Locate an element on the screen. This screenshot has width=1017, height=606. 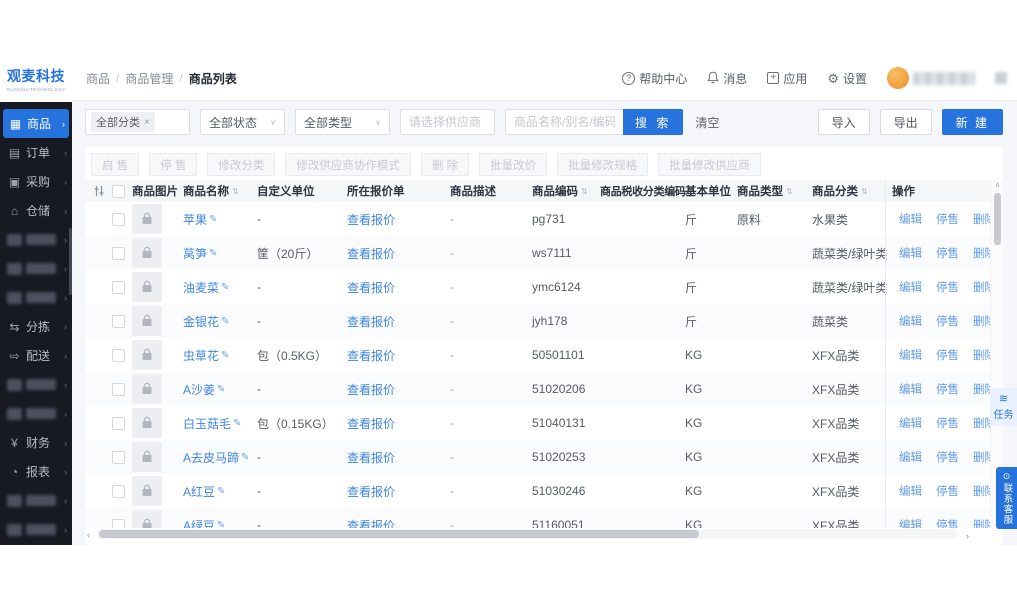
product-name-link: 虫草花 is located at coordinates (201, 355).